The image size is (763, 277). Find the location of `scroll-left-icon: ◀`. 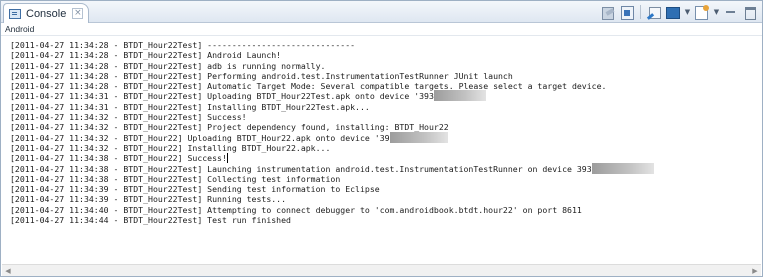

scroll-left-icon: ◀ is located at coordinates (8, 271).